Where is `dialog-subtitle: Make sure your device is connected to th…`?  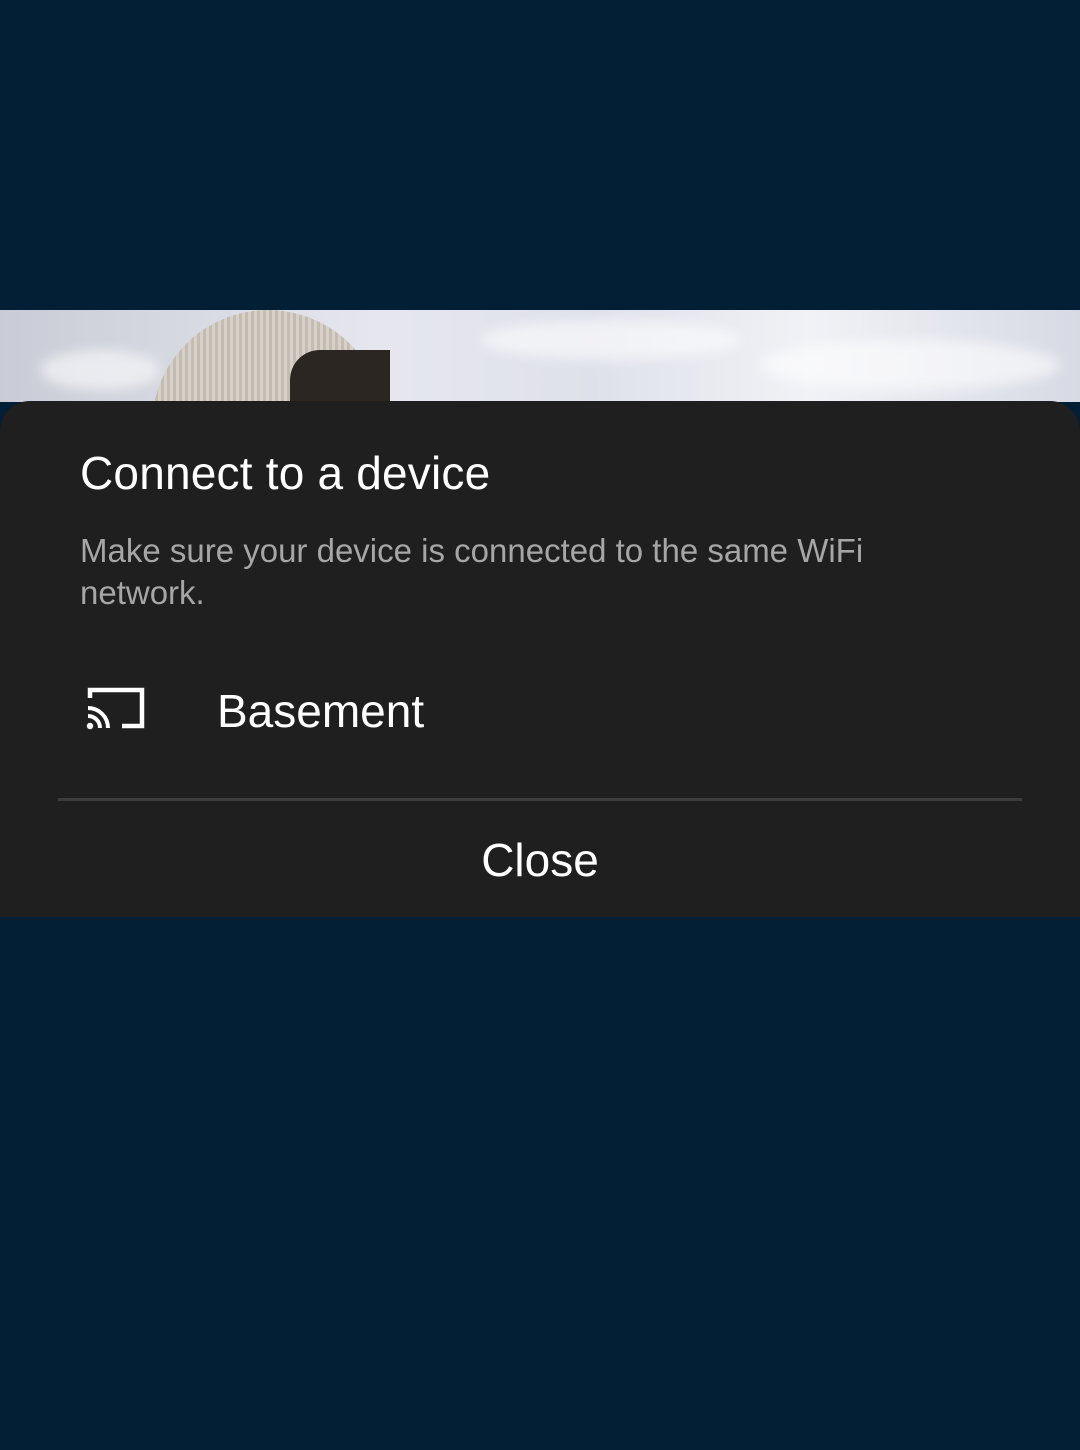
dialog-subtitle: Make sure your device is connected to th… is located at coordinates (472, 571).